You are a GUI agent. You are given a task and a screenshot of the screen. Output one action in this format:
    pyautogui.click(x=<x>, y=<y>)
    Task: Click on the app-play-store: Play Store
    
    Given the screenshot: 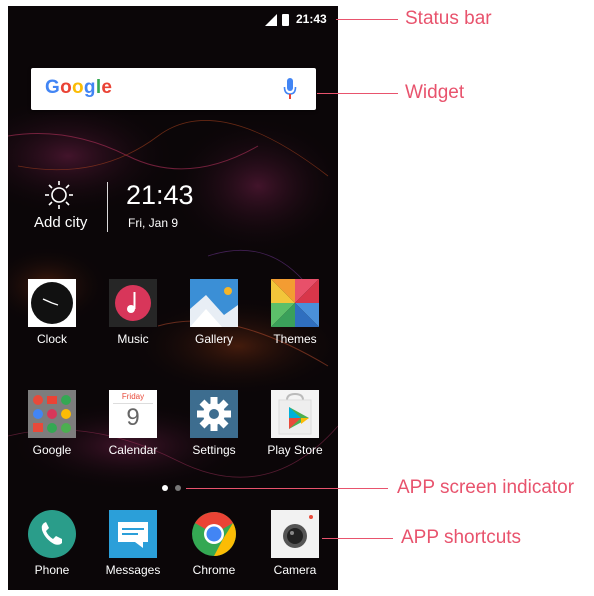 What is the action you would take?
    pyautogui.click(x=295, y=423)
    